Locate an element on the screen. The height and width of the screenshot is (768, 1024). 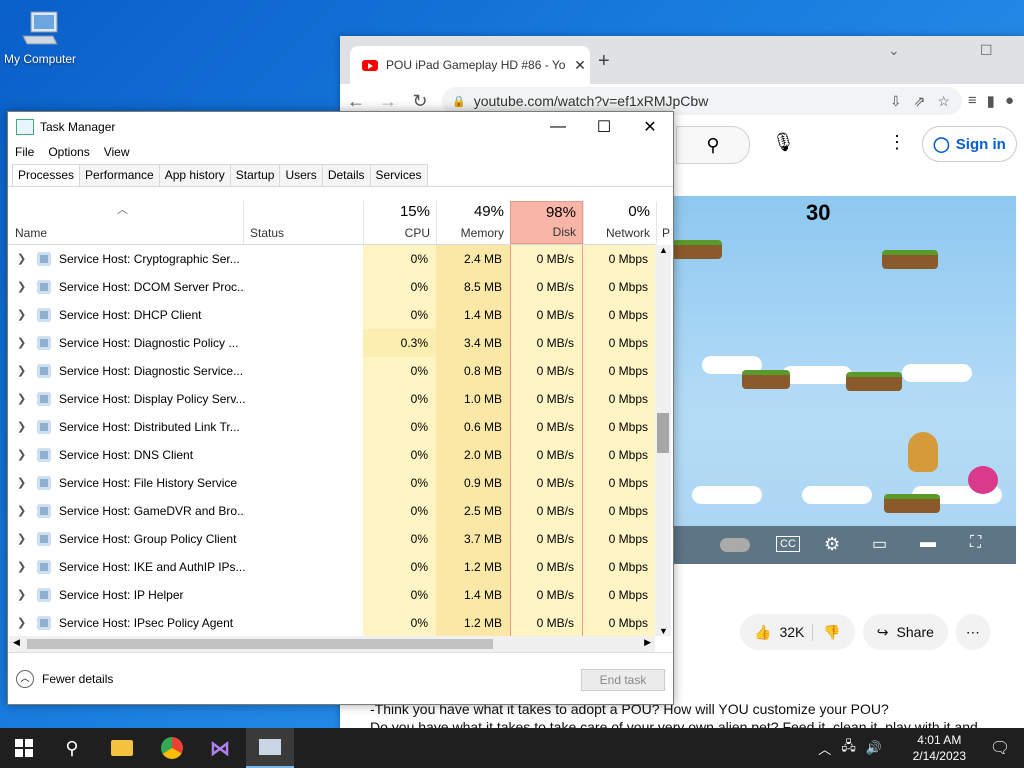
tab-processes: Processes is located at coordinates (46, 175).